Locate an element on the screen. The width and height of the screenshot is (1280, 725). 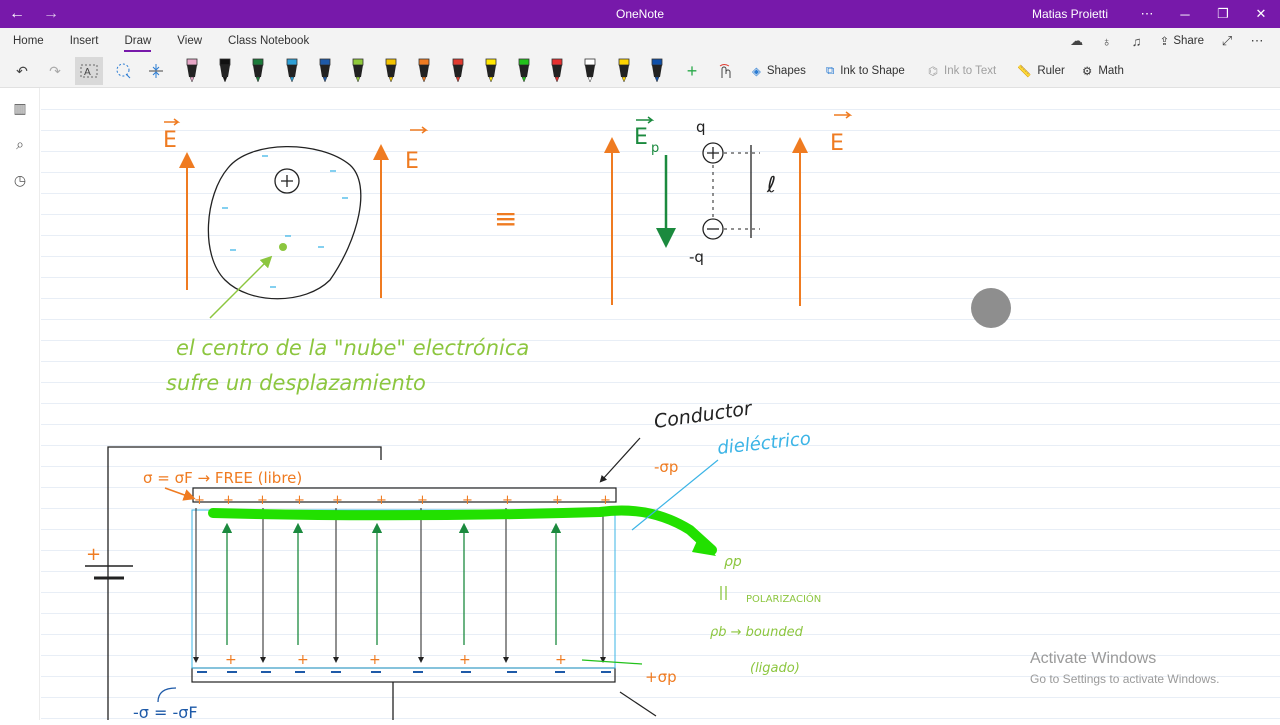
sigma-equation: σ = σF → FREE (libre) is located at coordinates (222, 478).